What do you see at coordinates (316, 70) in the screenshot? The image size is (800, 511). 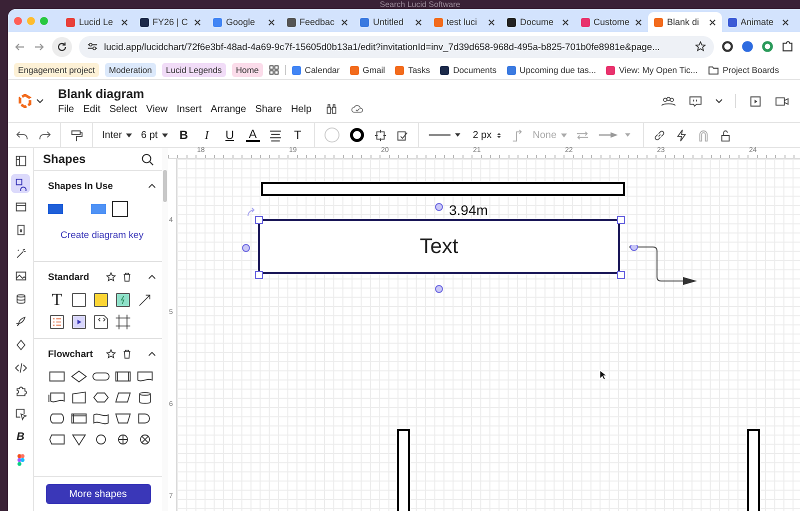 I see `bookmark-link: Calendar` at bounding box center [316, 70].